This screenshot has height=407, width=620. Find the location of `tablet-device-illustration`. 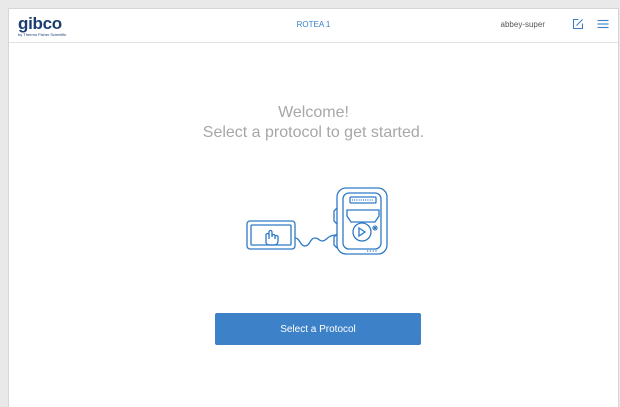

tablet-device-illustration is located at coordinates (319, 225).